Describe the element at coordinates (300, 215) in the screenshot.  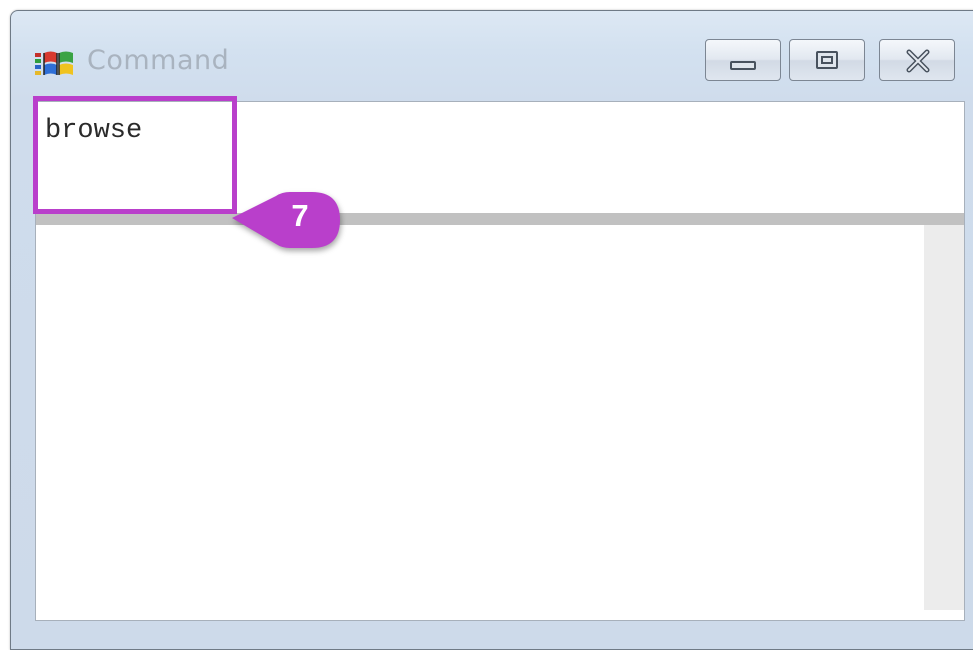
I see `step-number: 7` at that location.